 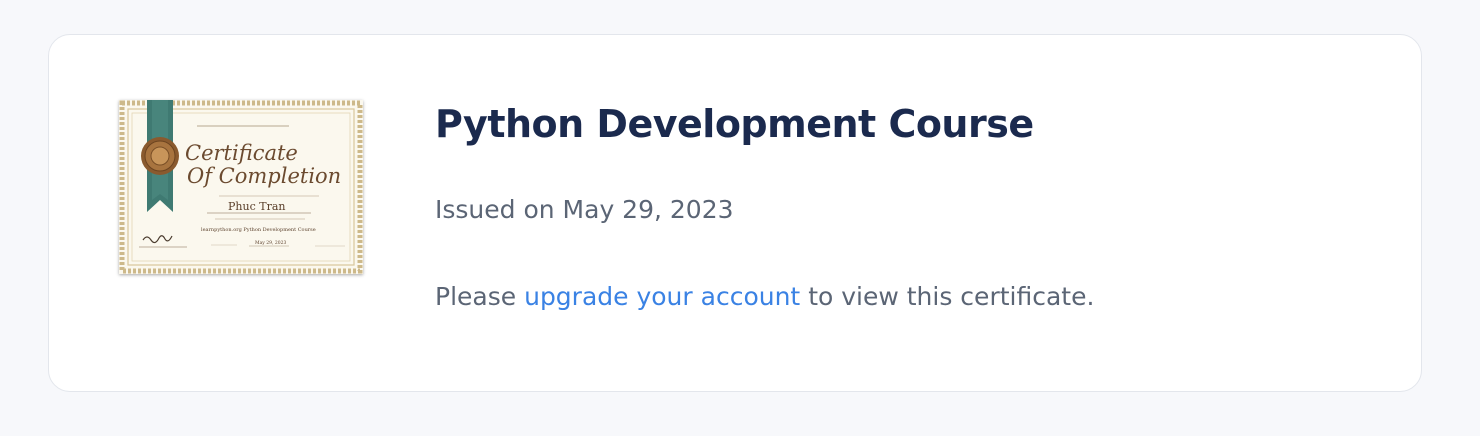 What do you see at coordinates (160, 156) in the screenshot?
I see `seal-icon` at bounding box center [160, 156].